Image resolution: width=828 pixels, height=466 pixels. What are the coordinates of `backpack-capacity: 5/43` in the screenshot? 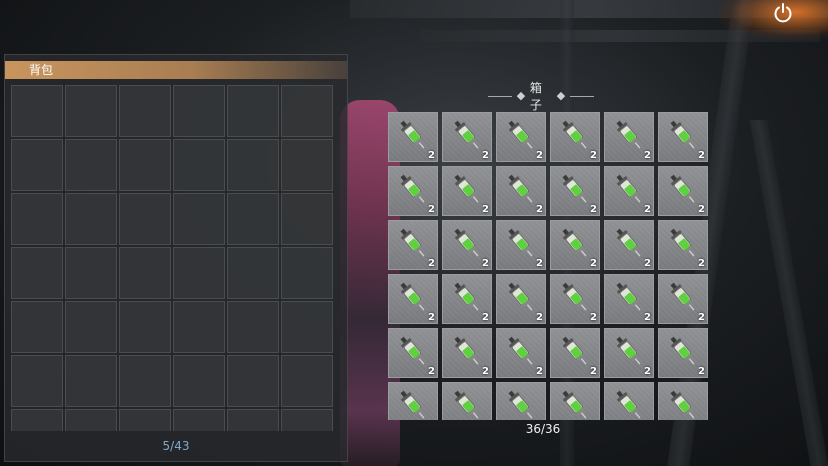 It's located at (176, 446).